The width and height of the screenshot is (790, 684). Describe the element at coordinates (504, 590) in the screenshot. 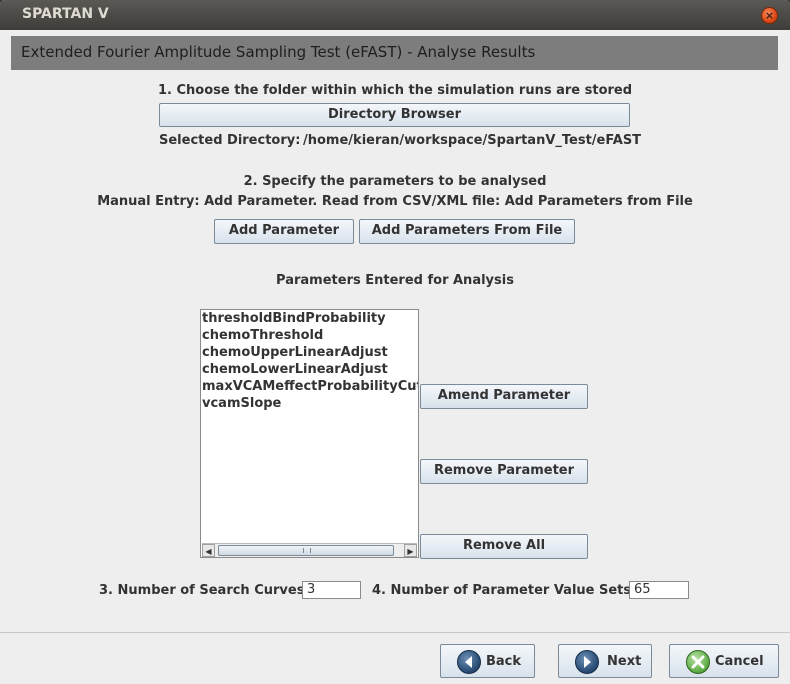

I see `value-sets-label: 4. Number of Parameter Value Sets:` at that location.